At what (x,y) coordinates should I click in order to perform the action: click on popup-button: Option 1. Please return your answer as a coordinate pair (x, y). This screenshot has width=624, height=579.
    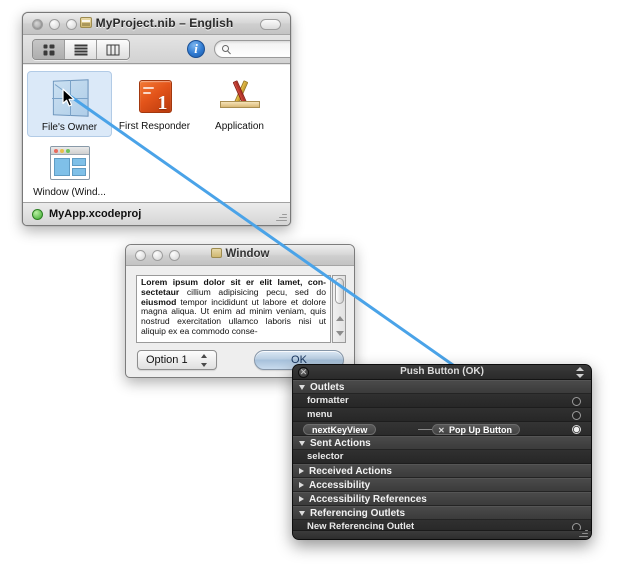
    Looking at the image, I should click on (177, 360).